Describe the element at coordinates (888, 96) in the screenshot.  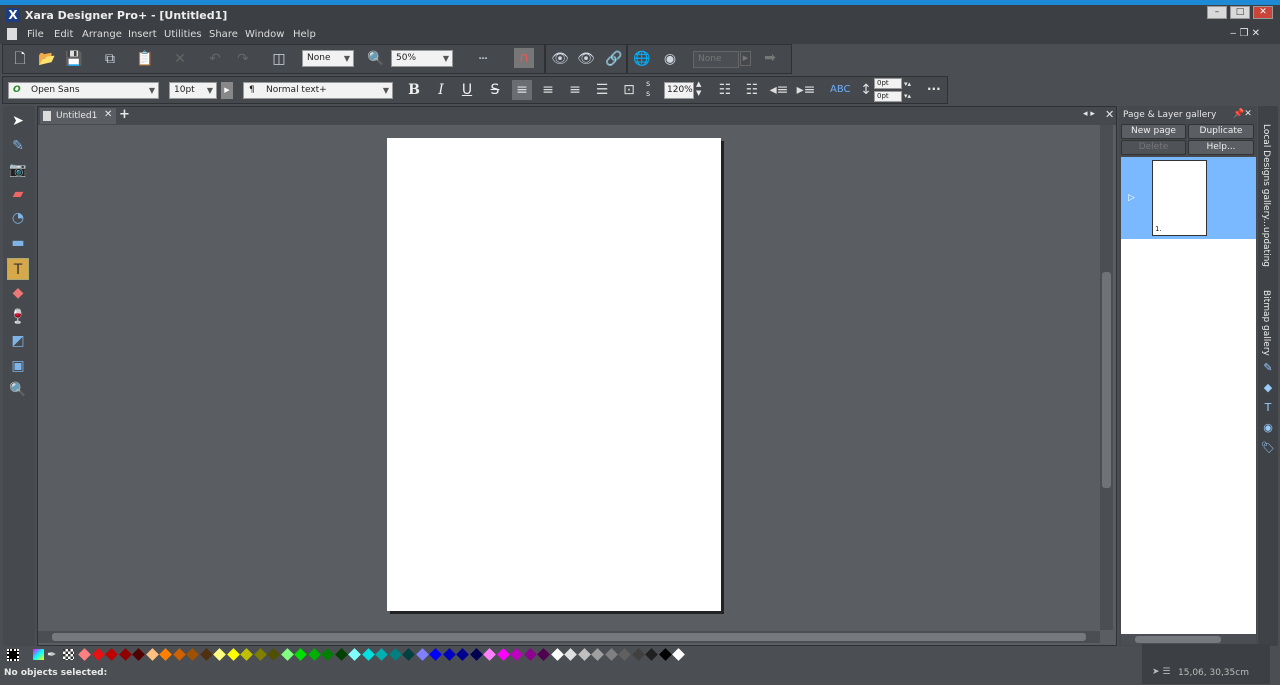
I see `space-below-field: 0pt` at that location.